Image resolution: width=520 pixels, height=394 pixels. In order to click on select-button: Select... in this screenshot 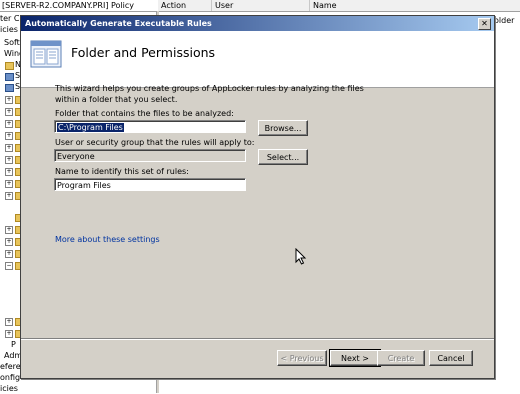, I will do `click(283, 157)`.